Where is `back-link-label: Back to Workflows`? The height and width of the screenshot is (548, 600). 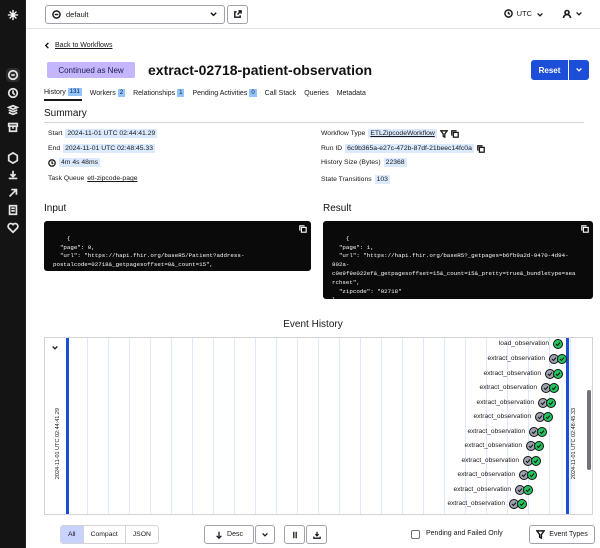 back-link-label: Back to Workflows is located at coordinates (84, 45).